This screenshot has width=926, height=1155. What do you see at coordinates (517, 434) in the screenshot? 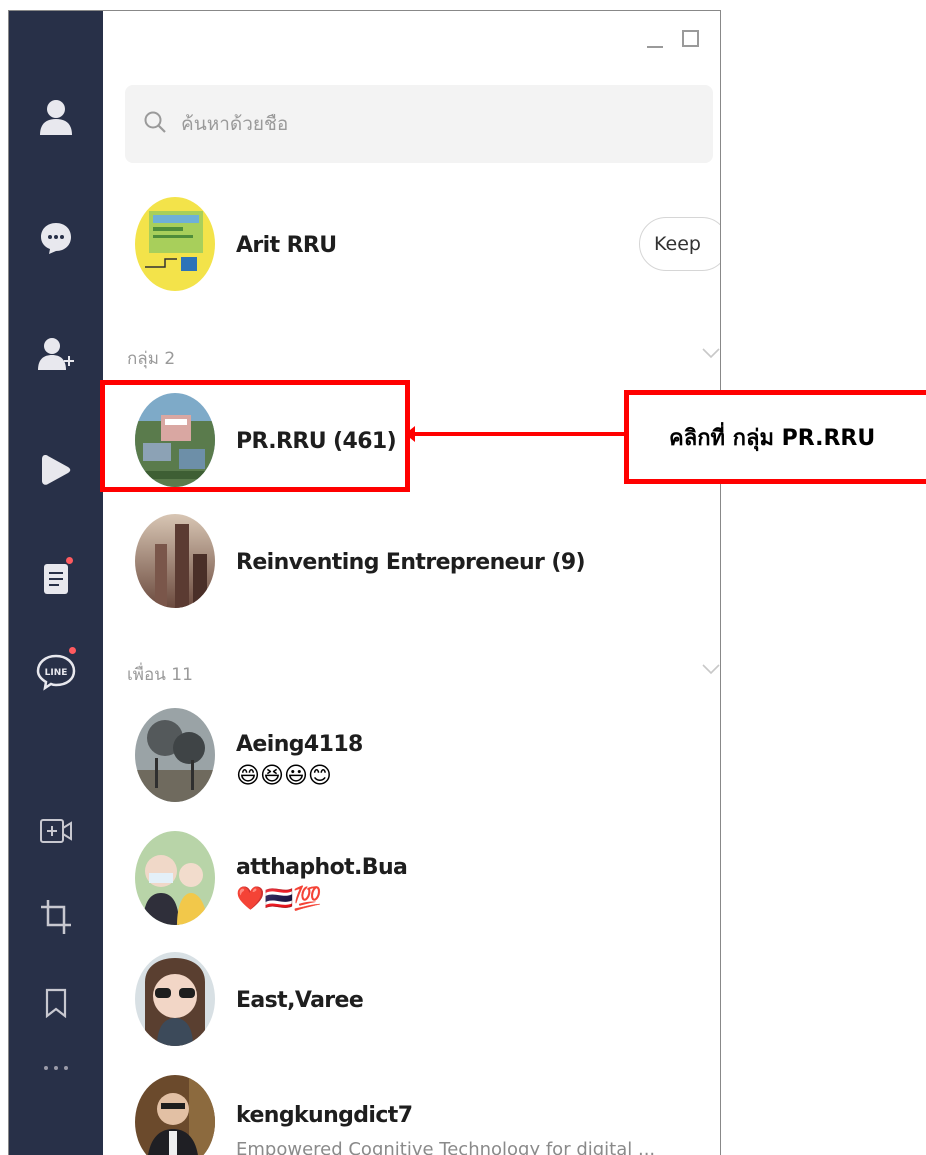
I see `callout-line` at bounding box center [517, 434].